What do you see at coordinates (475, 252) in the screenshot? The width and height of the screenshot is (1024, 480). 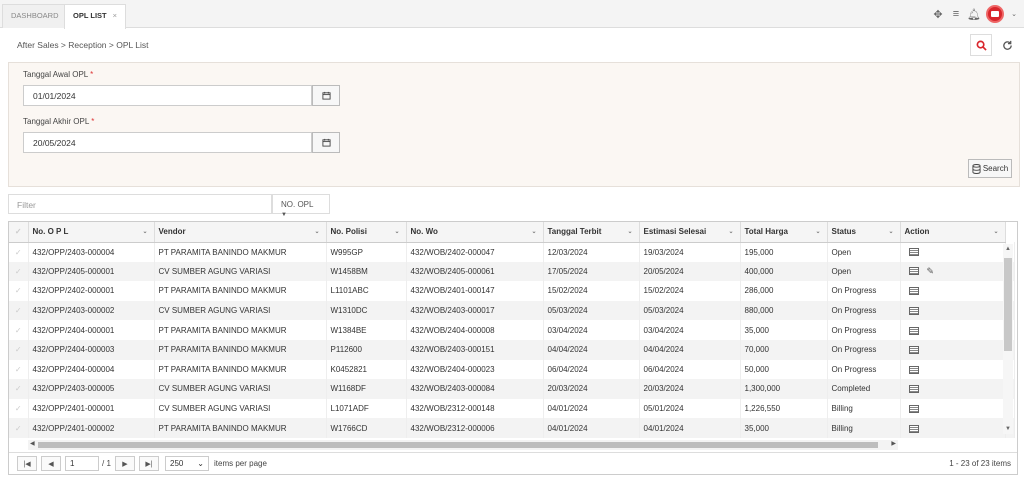 I see `table-cell: 432/WOB/2402-000047` at bounding box center [475, 252].